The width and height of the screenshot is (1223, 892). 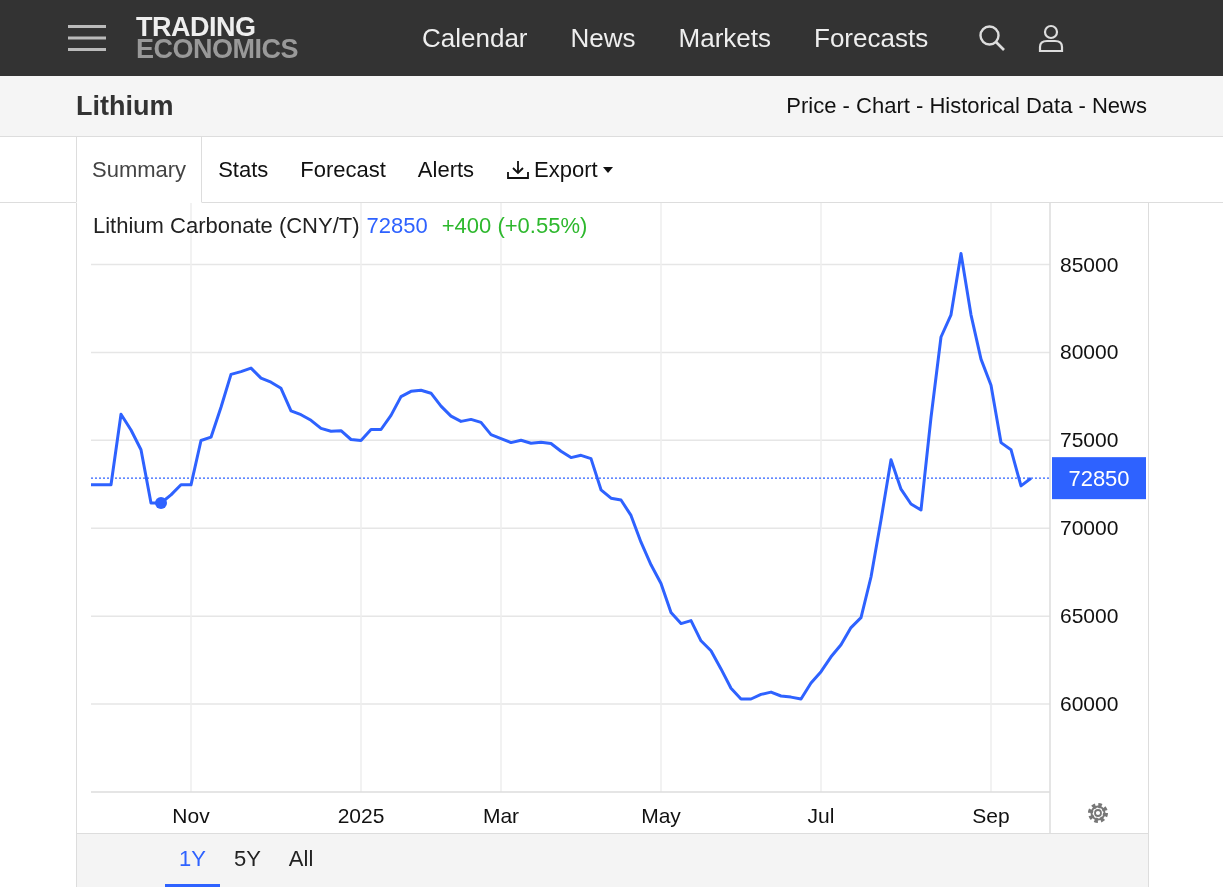 I want to click on series-name: Lithium Carbonate (CNY/T), so click(x=226, y=225).